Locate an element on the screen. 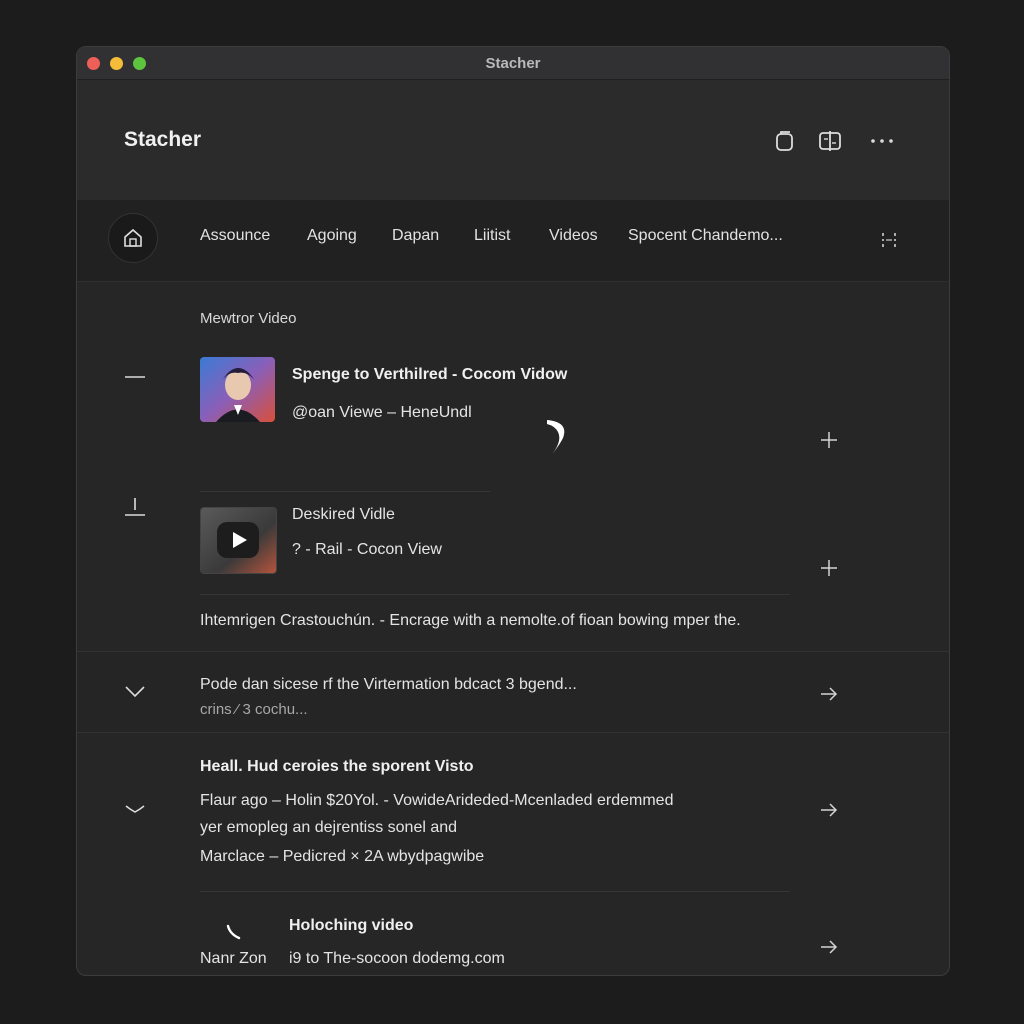 The image size is (1024, 1024). list-item-text: i9 to The-socoon dodemg.com is located at coordinates (397, 958).